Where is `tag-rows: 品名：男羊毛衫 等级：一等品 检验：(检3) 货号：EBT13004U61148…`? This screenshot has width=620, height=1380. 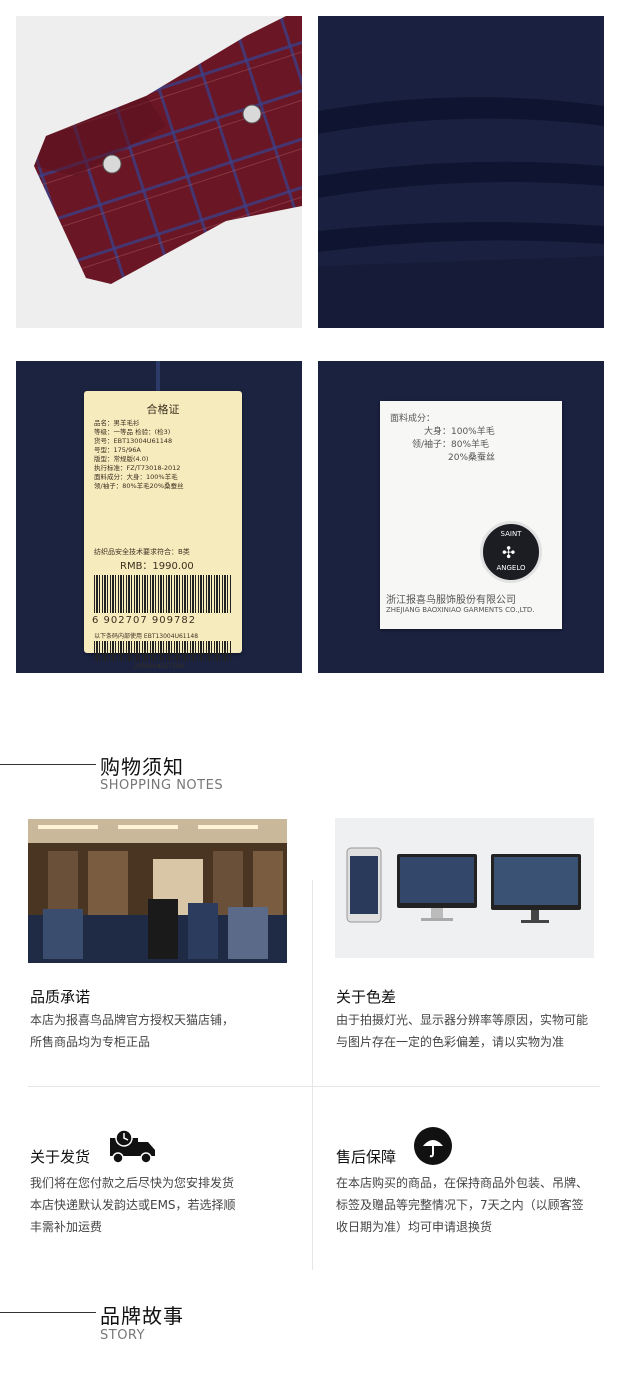
tag-rows: 品名：男羊毛衫 等级：一等品 检验：(检3) 货号：EBT13004U61148… is located at coordinates (139, 455).